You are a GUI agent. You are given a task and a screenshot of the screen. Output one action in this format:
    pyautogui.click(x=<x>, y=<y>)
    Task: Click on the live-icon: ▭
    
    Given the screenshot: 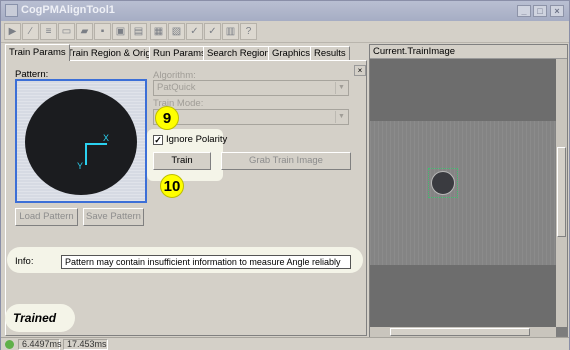 What is the action you would take?
    pyautogui.click(x=66, y=31)
    